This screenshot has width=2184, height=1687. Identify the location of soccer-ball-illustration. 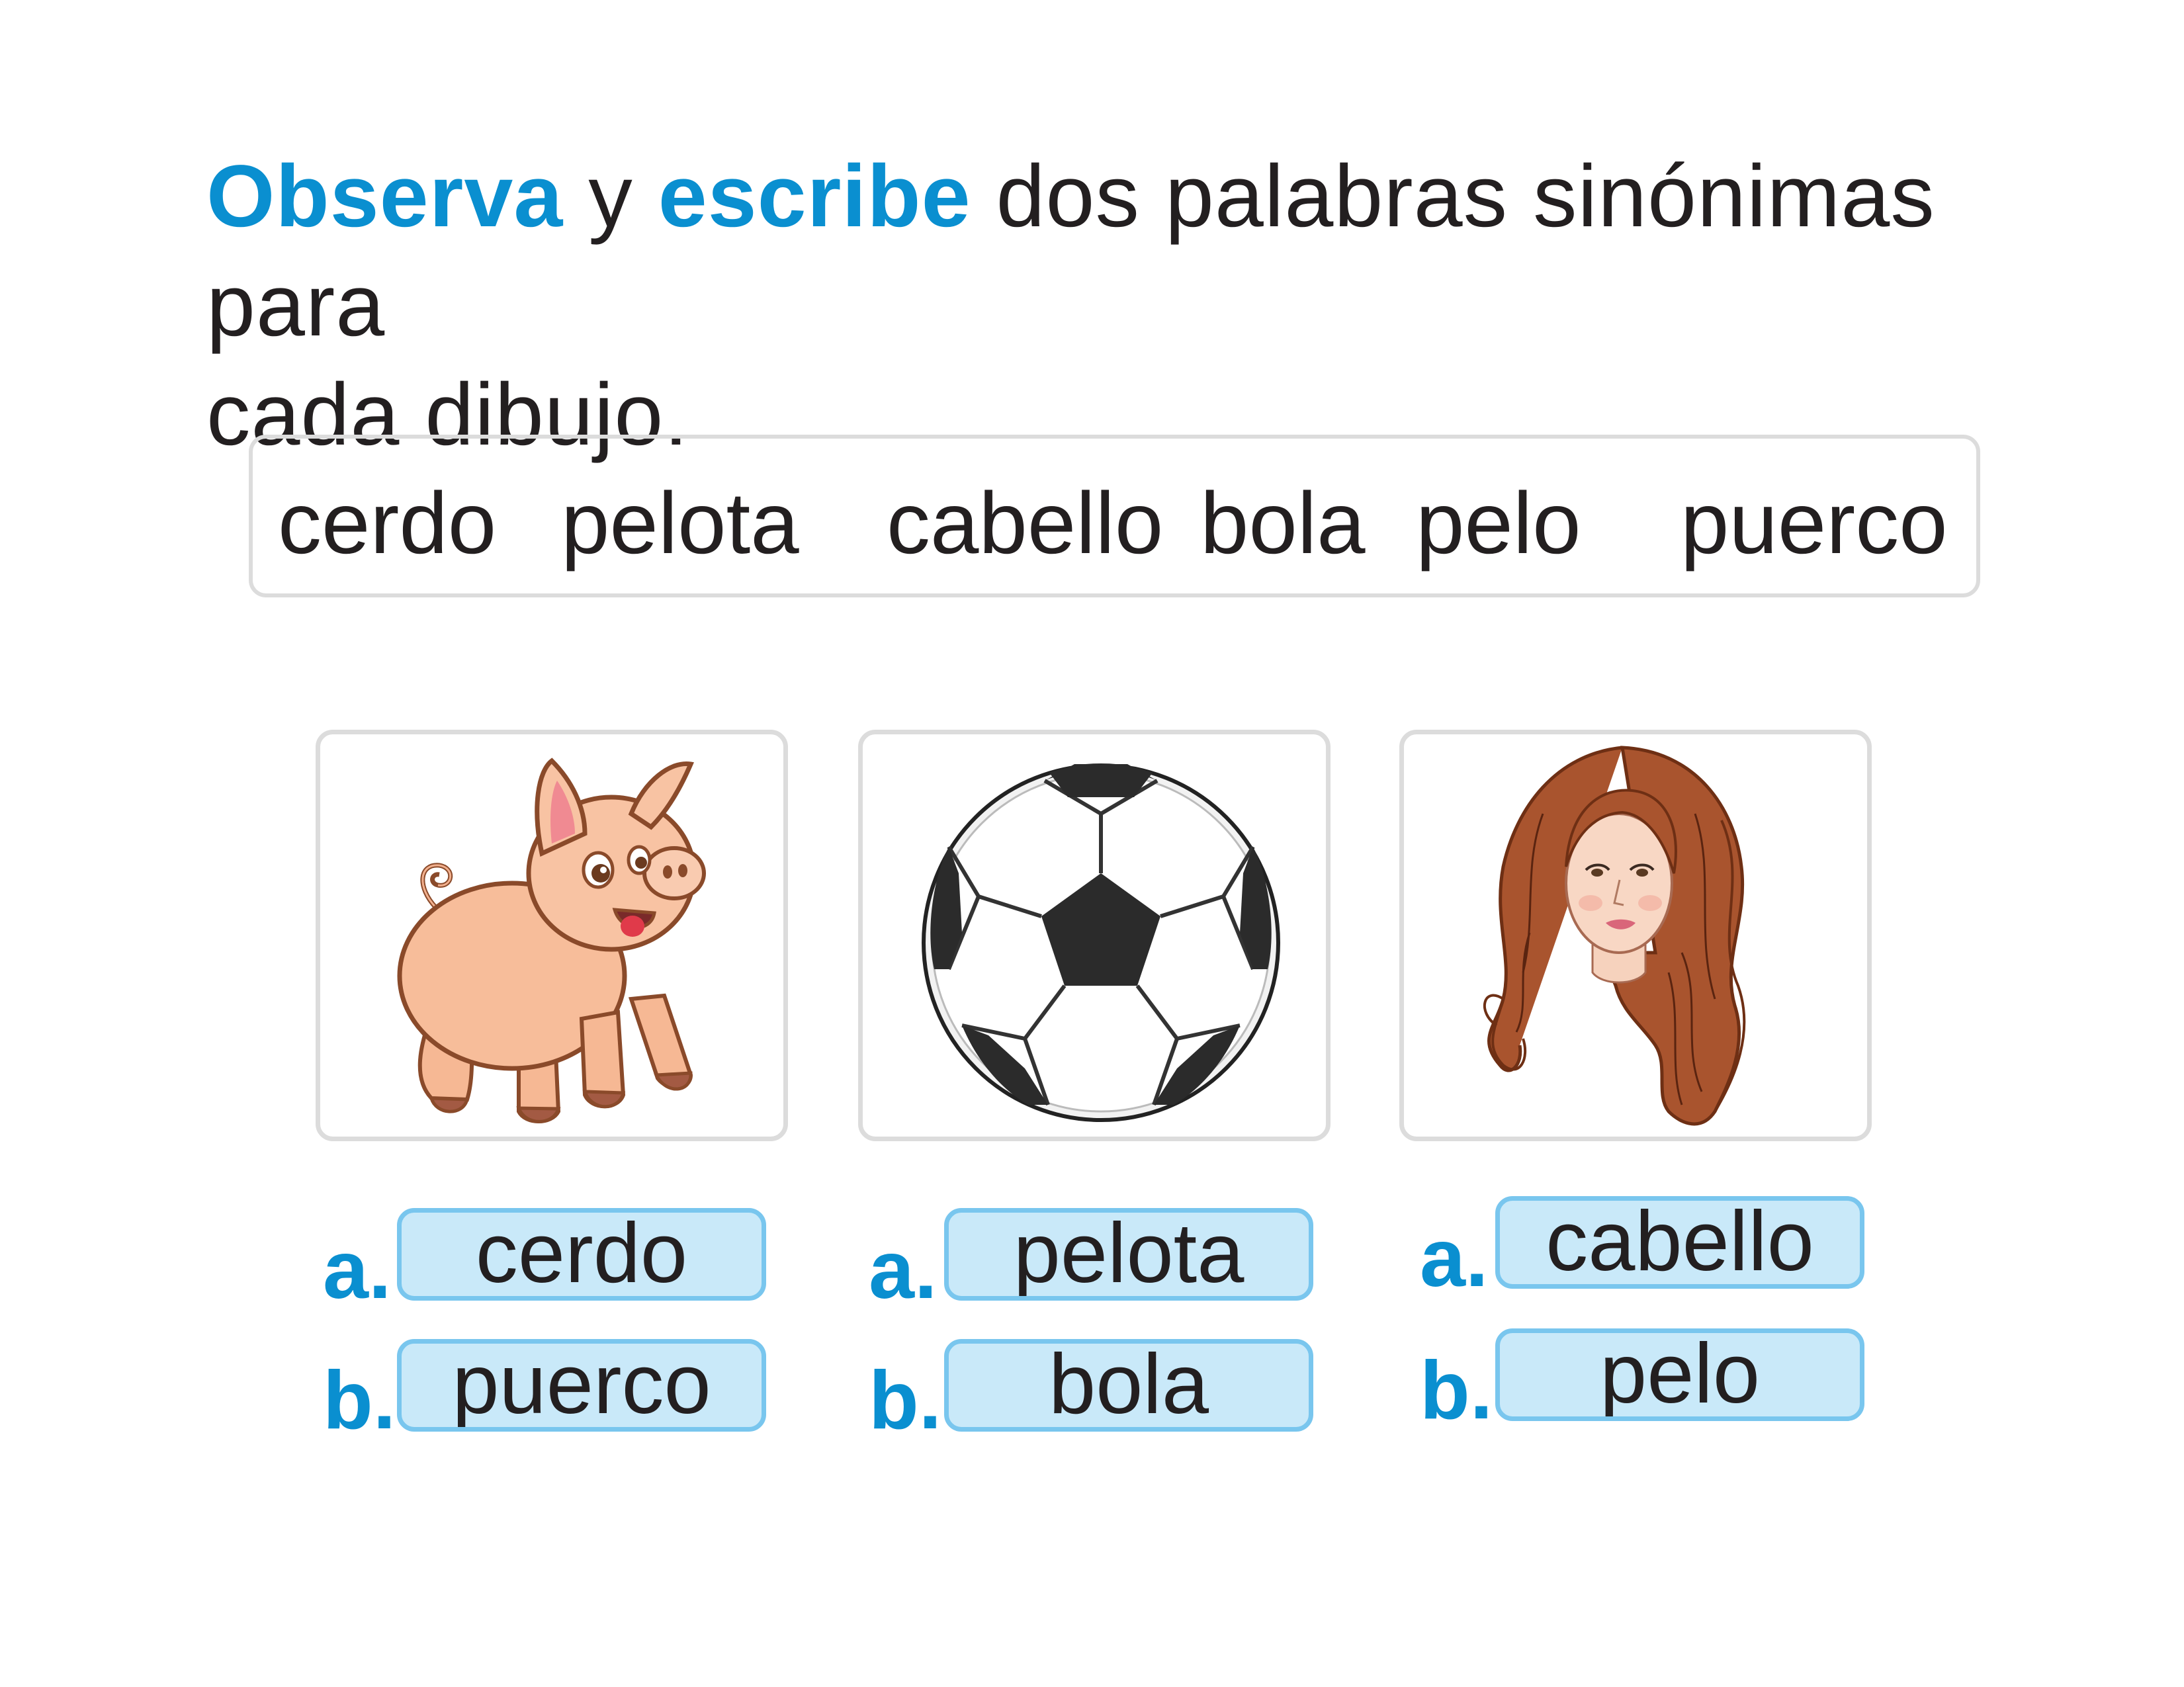
(1101, 942).